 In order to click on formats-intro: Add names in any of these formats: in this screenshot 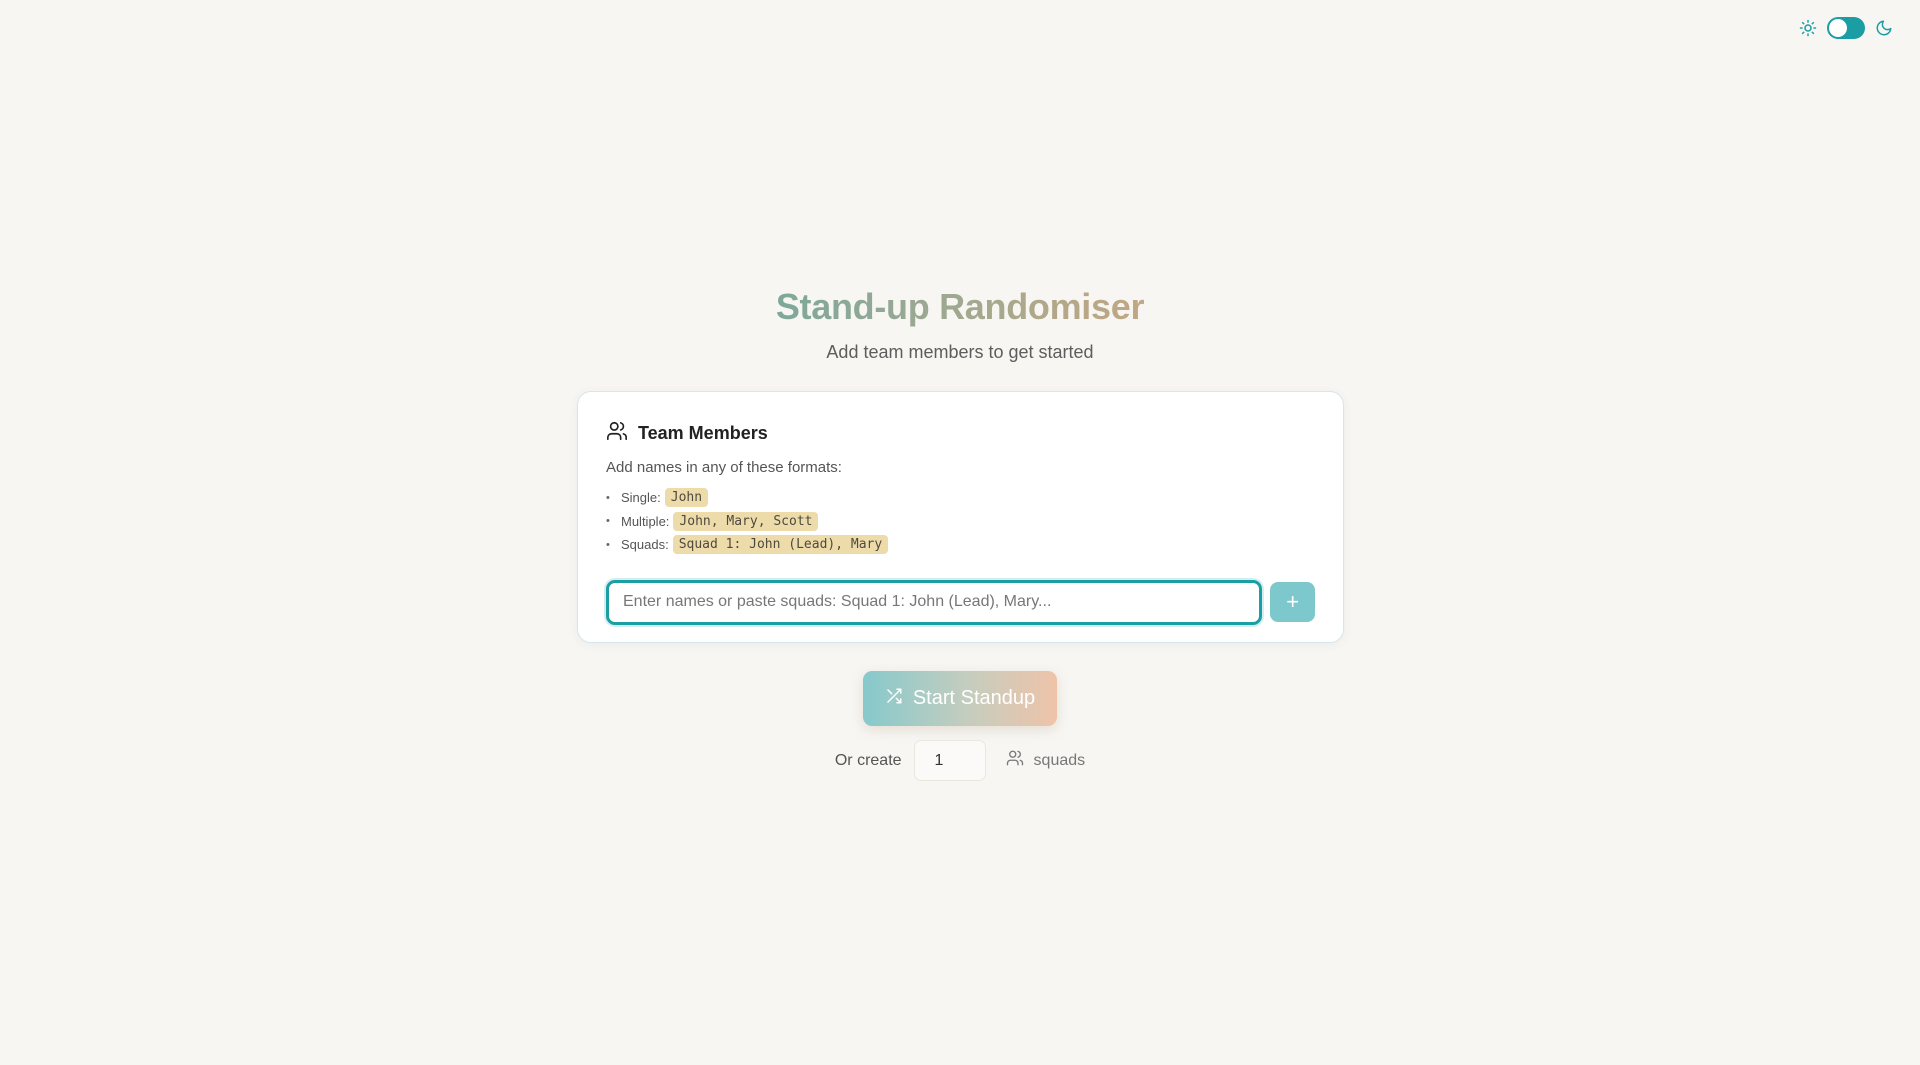, I will do `click(724, 467)`.